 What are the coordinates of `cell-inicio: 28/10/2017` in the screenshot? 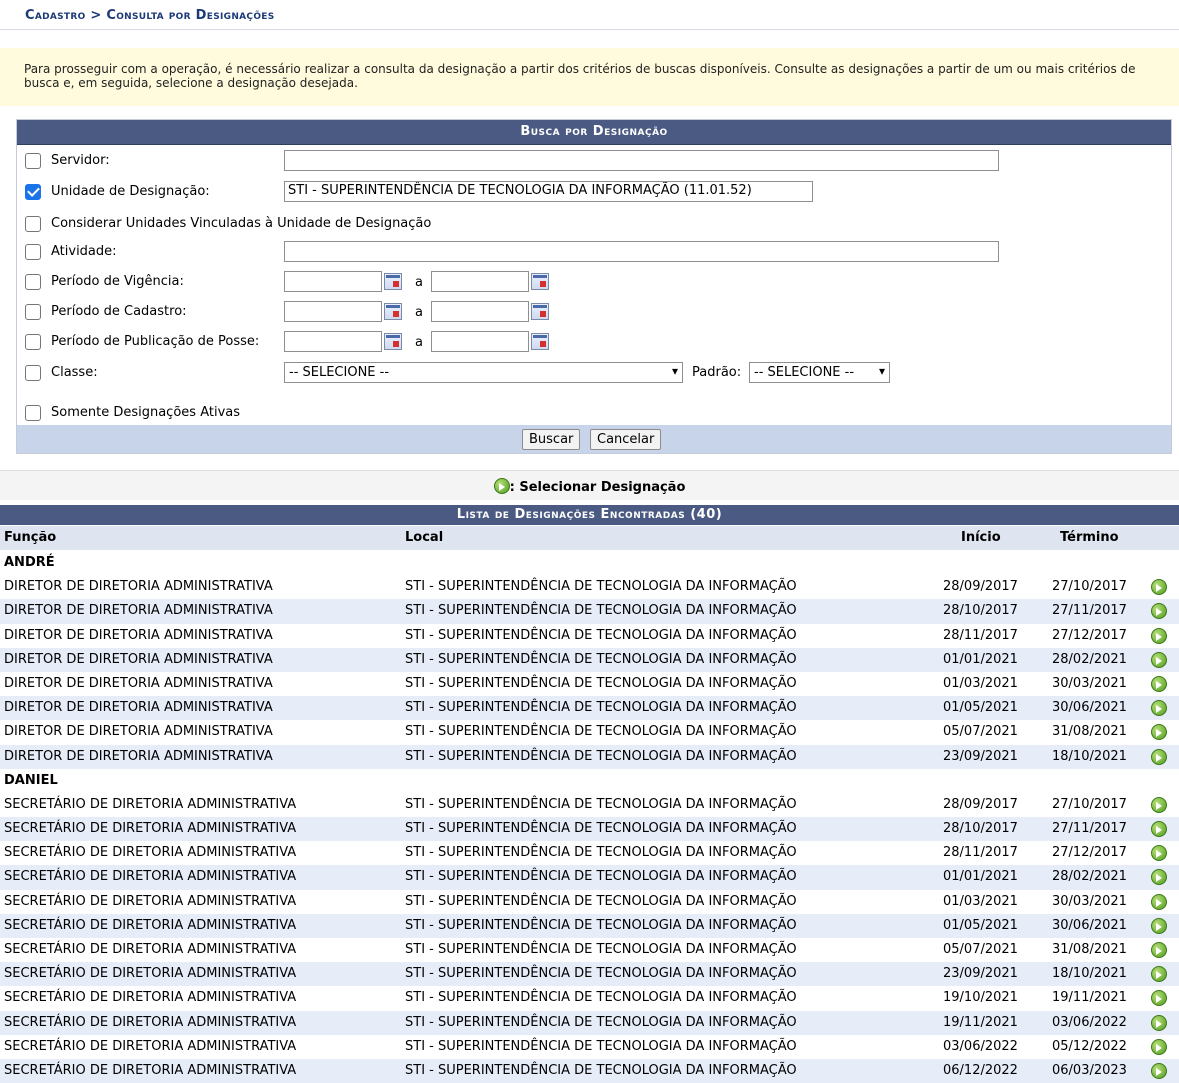 It's located at (980, 611).